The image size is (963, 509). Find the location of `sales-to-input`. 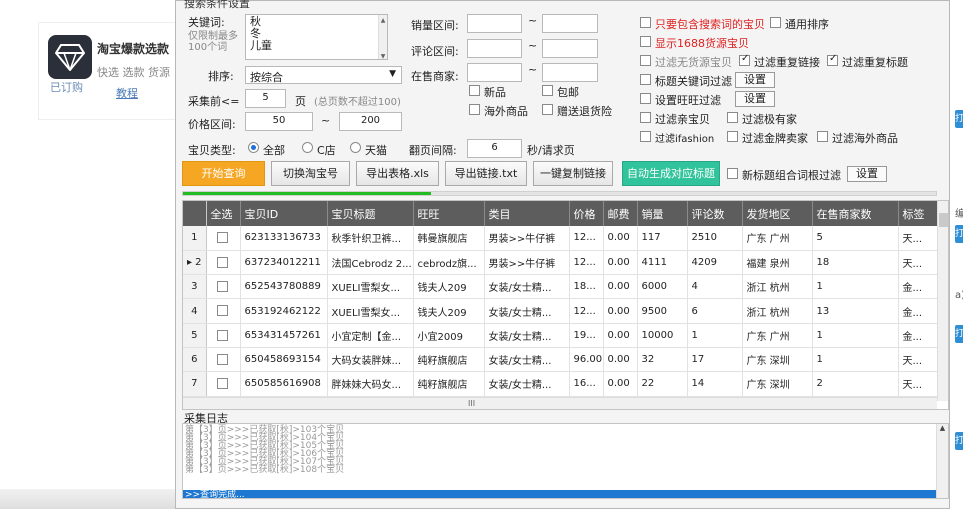

sales-to-input is located at coordinates (570, 23).